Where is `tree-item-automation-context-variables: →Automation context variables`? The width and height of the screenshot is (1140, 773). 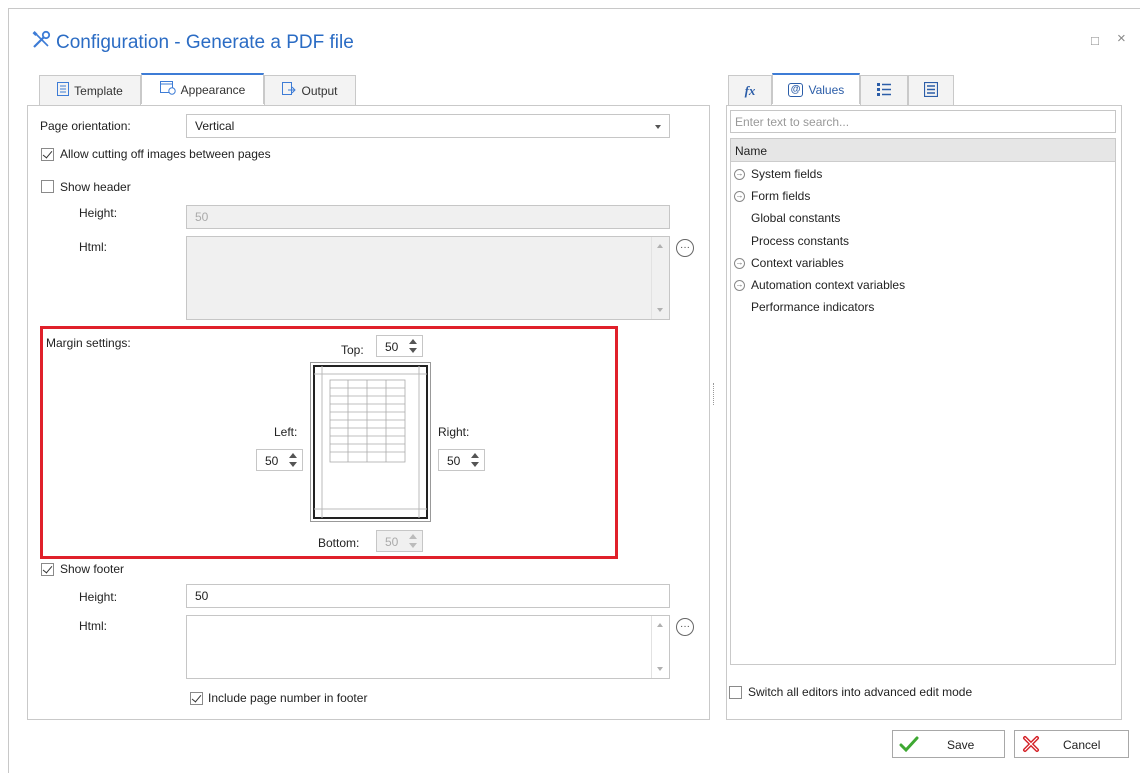 tree-item-automation-context-variables: →Automation context variables is located at coordinates (819, 285).